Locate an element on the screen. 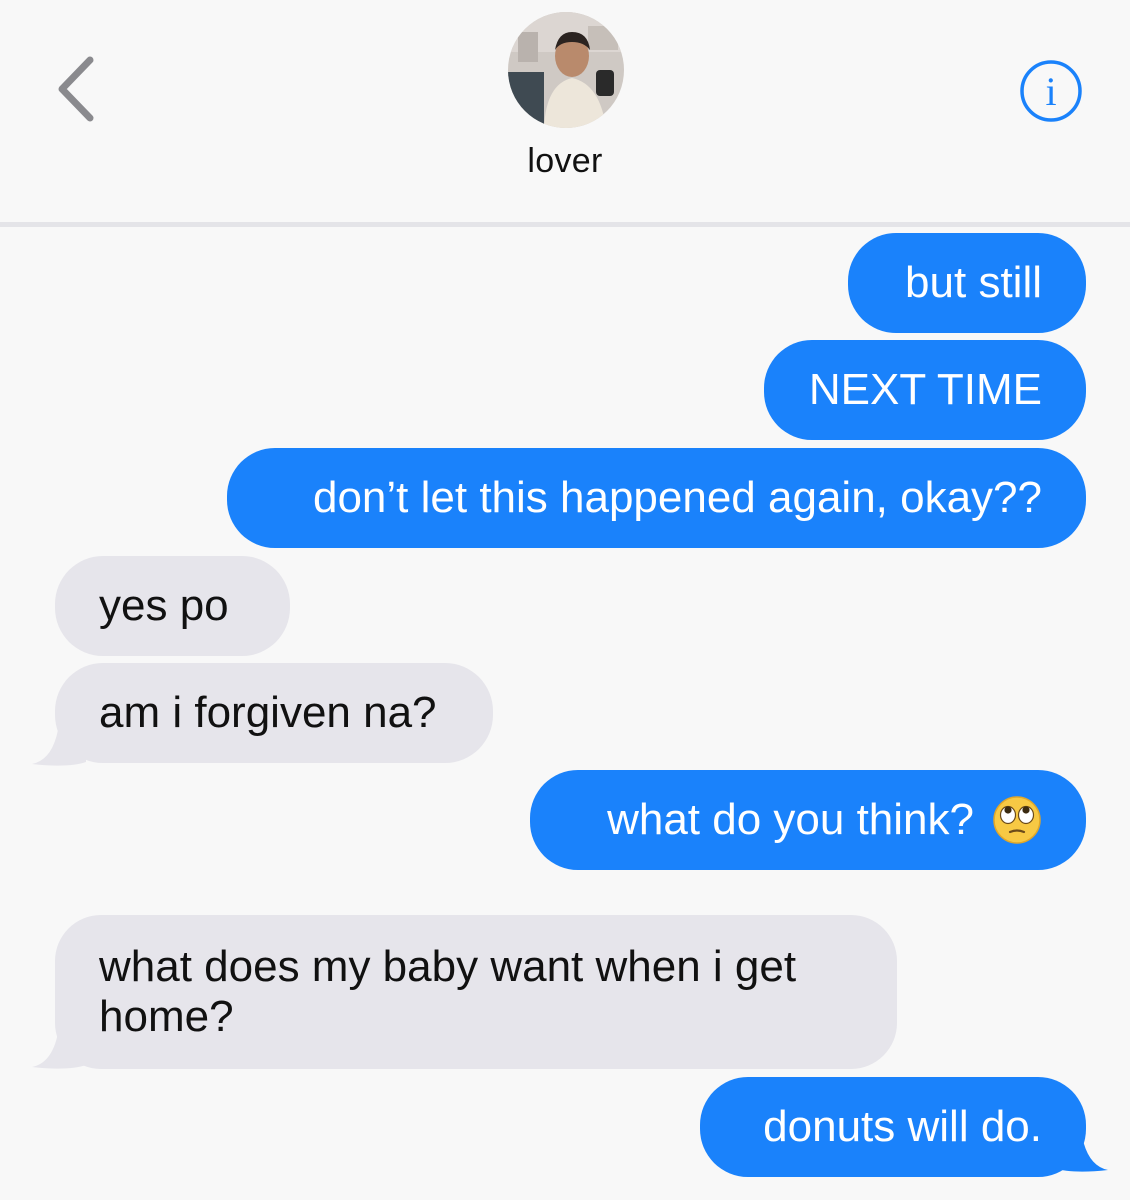 This screenshot has height=1200, width=1130. message-text: am i forgiven na? is located at coordinates (268, 712).